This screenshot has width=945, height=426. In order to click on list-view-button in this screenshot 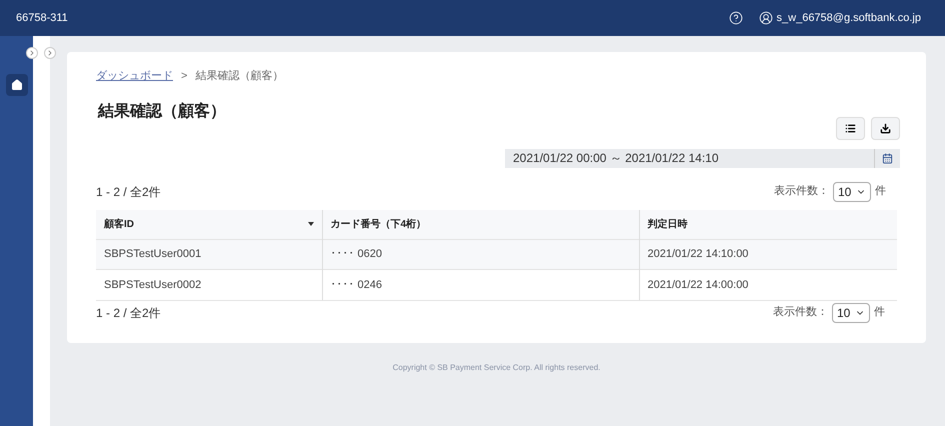, I will do `click(850, 128)`.